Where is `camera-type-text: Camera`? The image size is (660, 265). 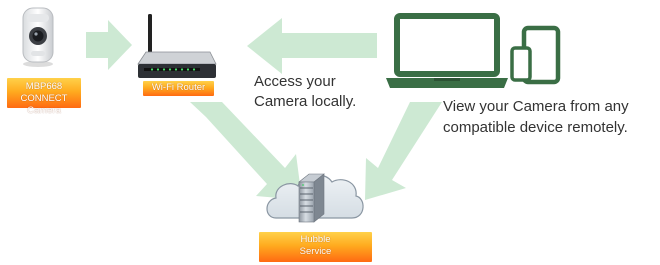
camera-type-text: Camera is located at coordinates (44, 110).